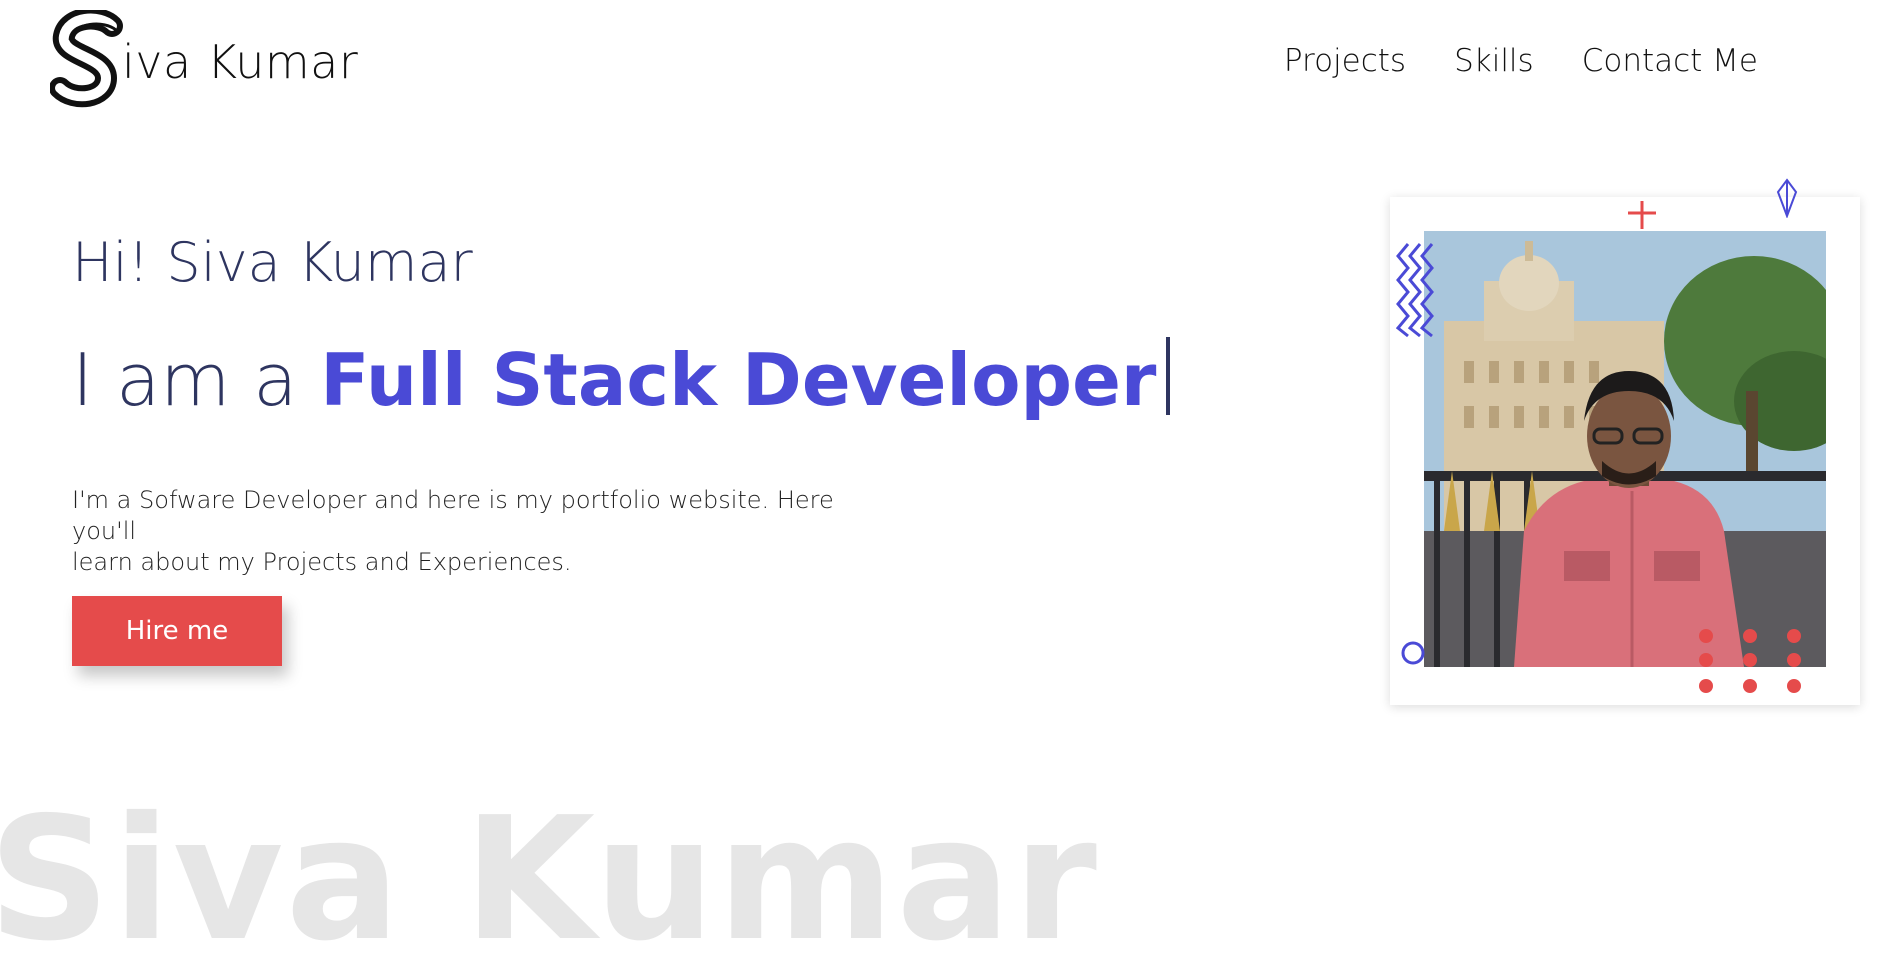  What do you see at coordinates (738, 380) in the screenshot?
I see `role-title: Full Stack Developer` at bounding box center [738, 380].